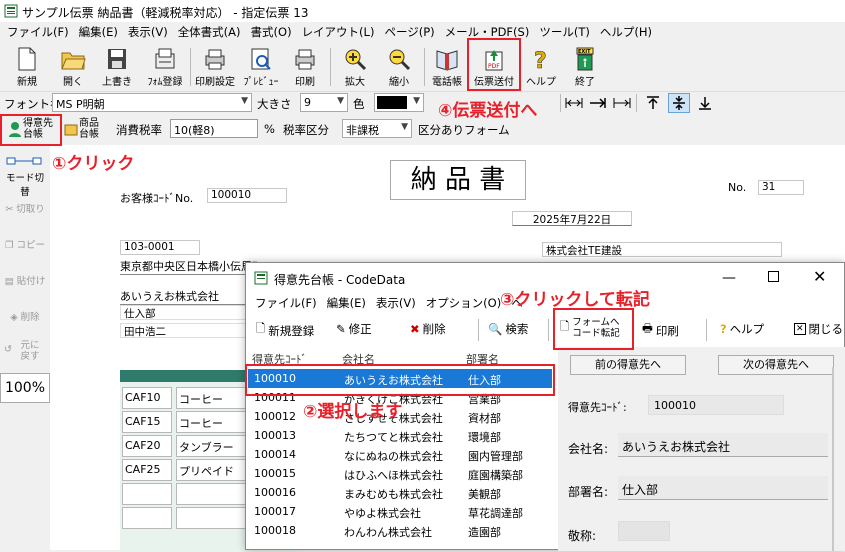 The height and width of the screenshot is (552, 845). Describe the element at coordinates (400, 511) in the screenshot. I see `list-item: 100017 やゆよ株式会社 草花調達部` at that location.